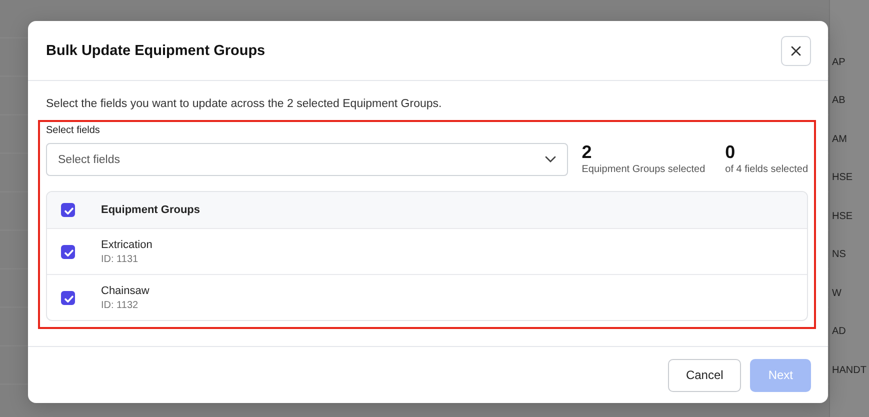  What do you see at coordinates (307, 159) in the screenshot?
I see `select-field: Select fields` at bounding box center [307, 159].